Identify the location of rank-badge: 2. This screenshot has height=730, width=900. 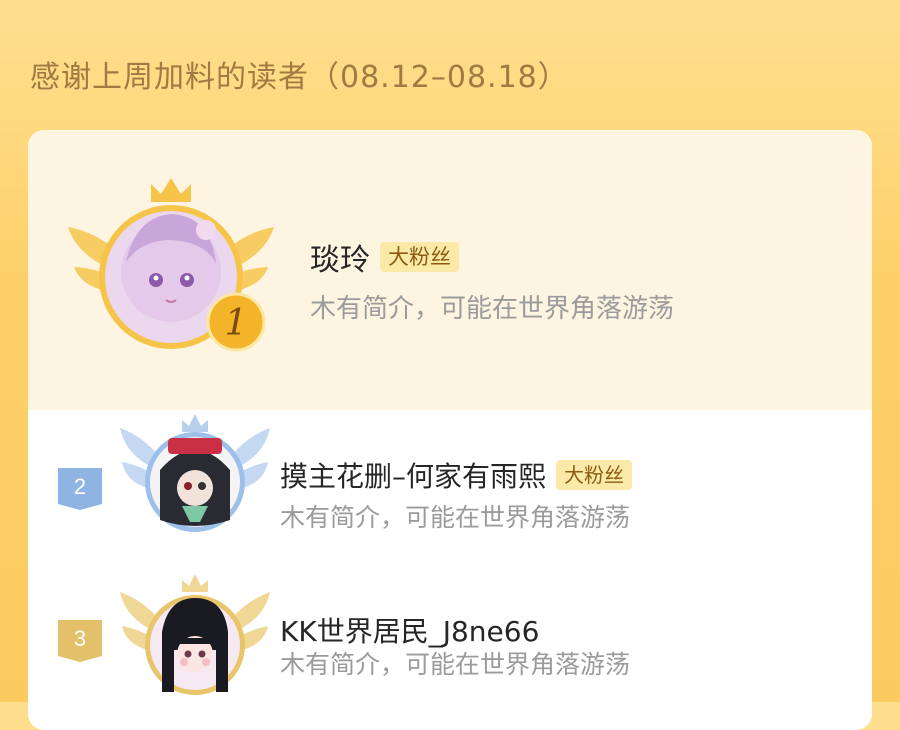
(80, 489).